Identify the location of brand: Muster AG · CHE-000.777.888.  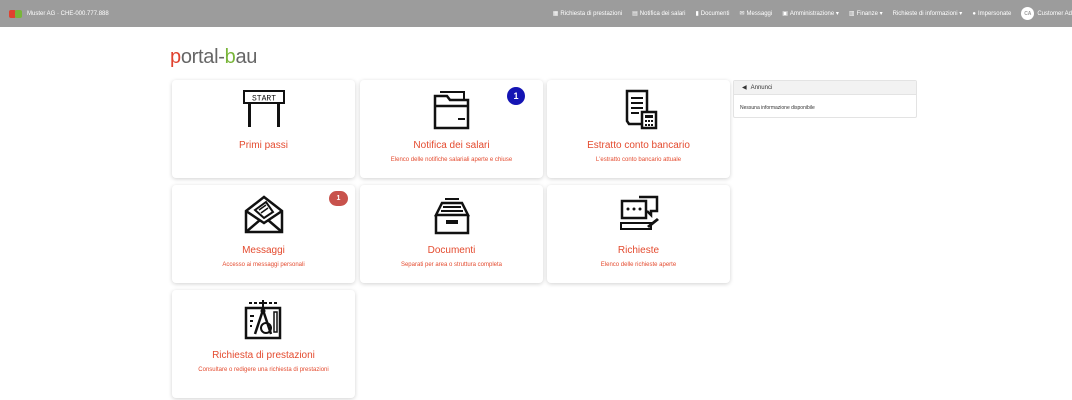
(59, 13).